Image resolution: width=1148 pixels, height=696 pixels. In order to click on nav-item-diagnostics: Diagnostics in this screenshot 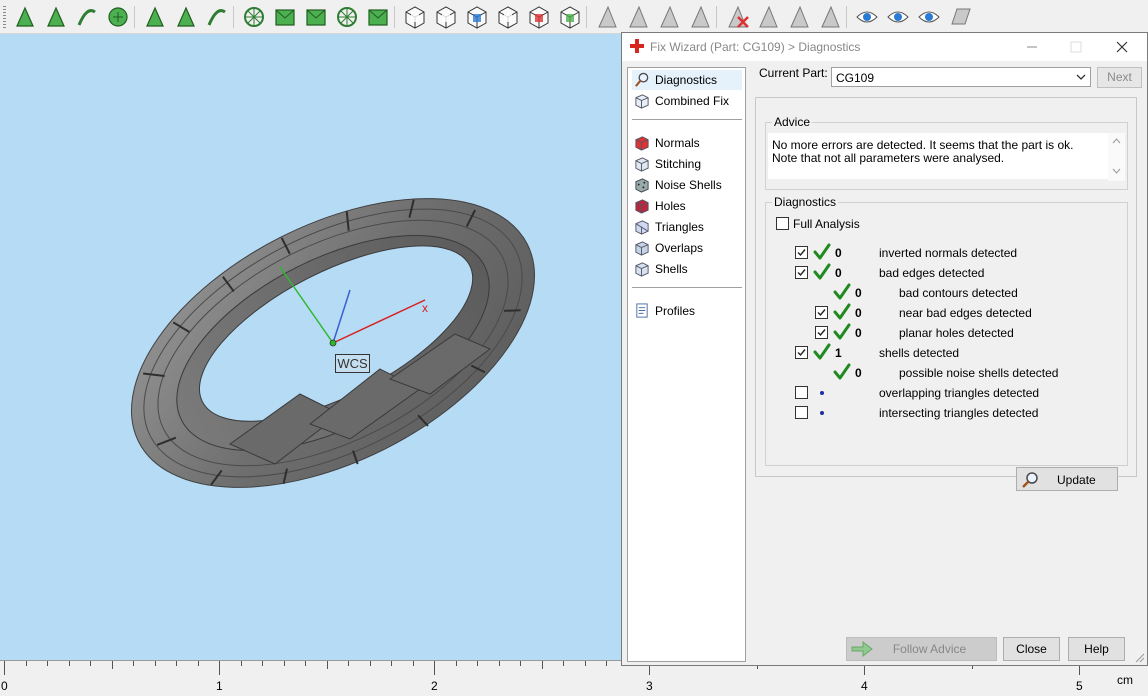, I will do `click(687, 80)`.